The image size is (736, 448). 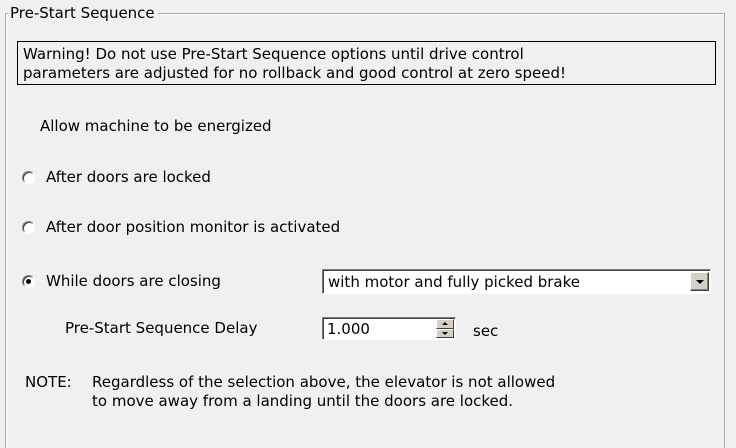 I want to click on radio-while-doors-closing: While doors are closing, so click(x=121, y=281).